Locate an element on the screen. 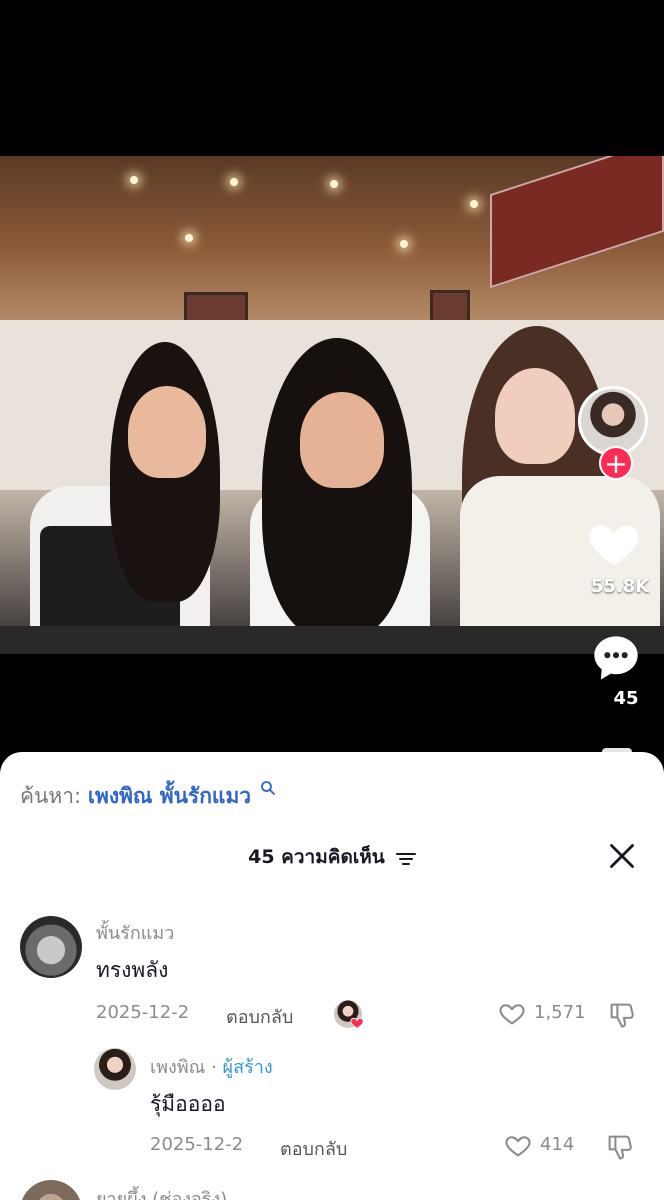  creator-heart-icon is located at coordinates (357, 1023).